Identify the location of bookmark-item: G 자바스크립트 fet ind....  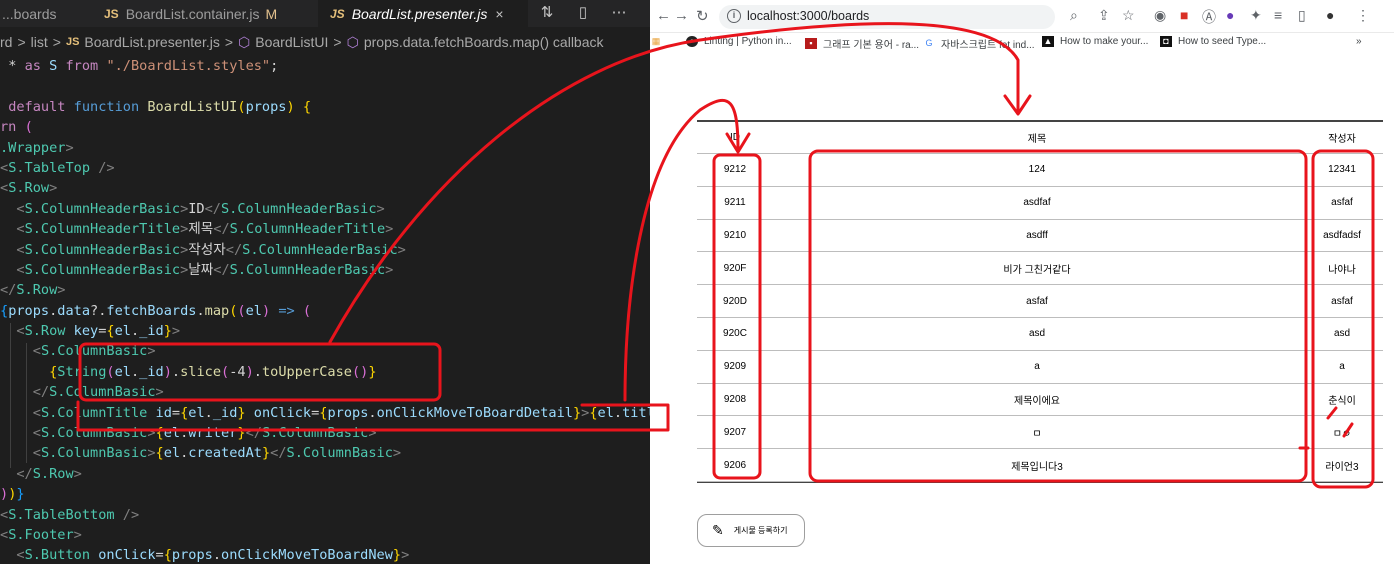
(978, 43).